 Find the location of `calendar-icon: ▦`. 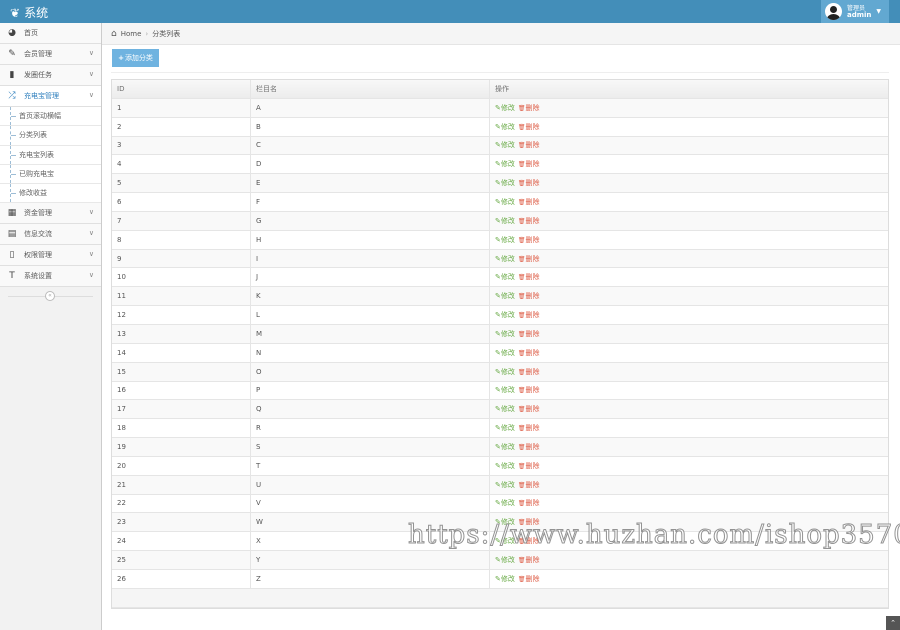

calendar-icon: ▦ is located at coordinates (12, 213).